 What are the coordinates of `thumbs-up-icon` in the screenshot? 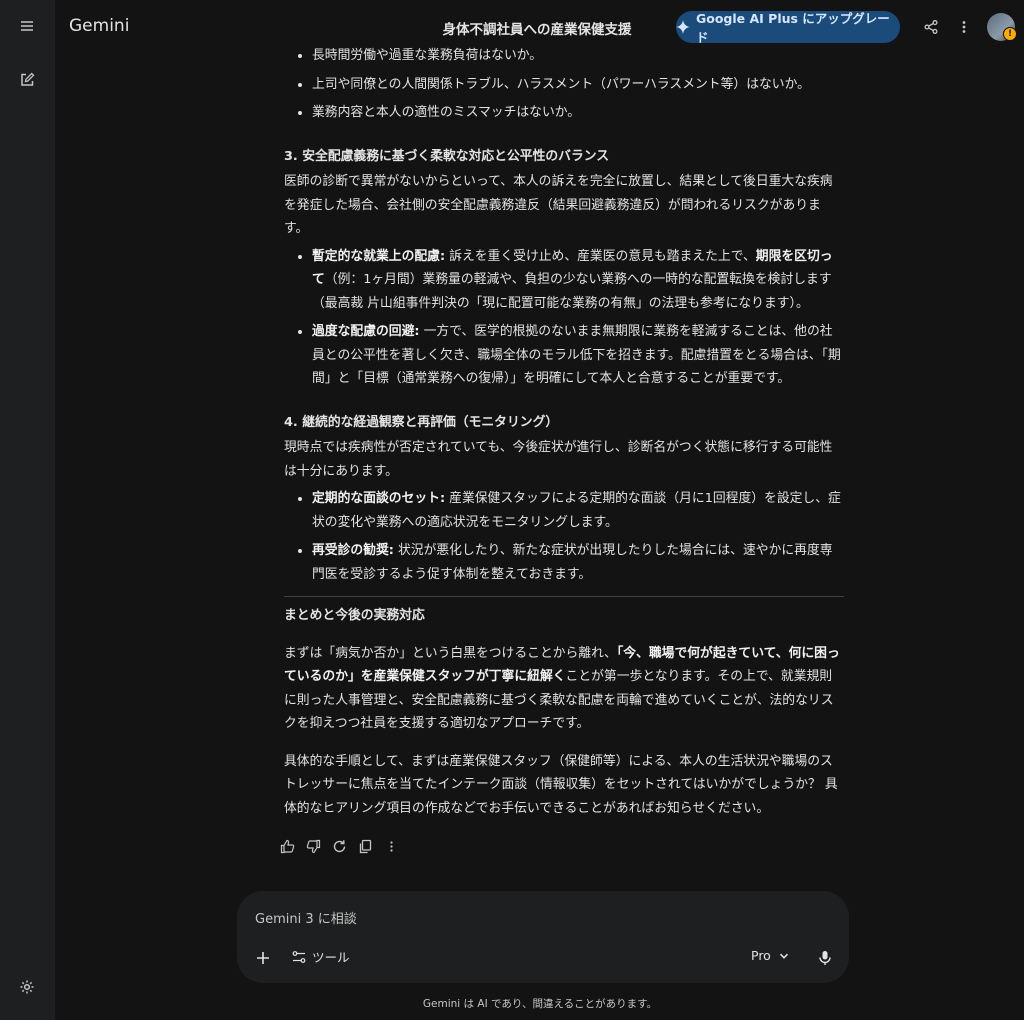 It's located at (287, 846).